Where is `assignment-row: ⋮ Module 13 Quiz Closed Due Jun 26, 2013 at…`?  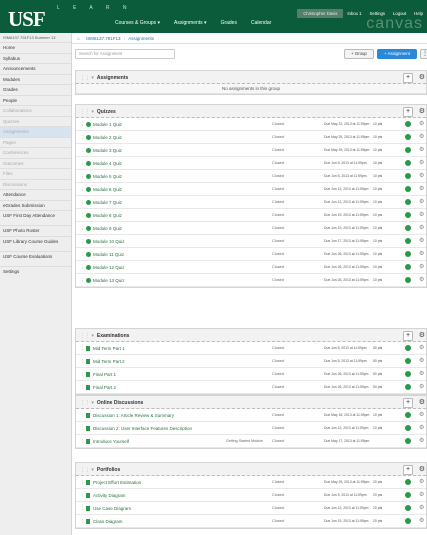
assignment-row: ⋮ Module 13 Quiz Closed Due Jun 26, 2013 at… is located at coordinates (251, 280).